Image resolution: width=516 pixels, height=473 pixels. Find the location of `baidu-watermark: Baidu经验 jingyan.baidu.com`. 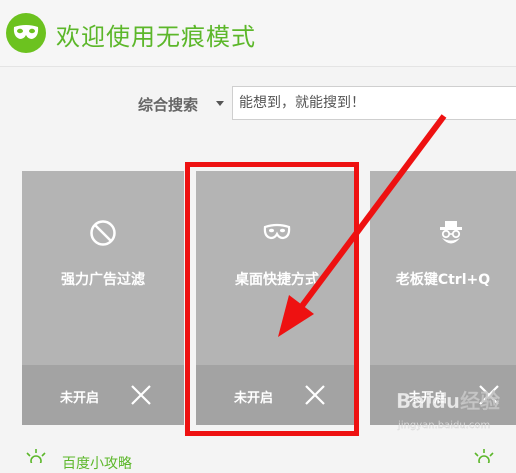

baidu-watermark: Baidu经验 jingyan.baidu.com is located at coordinates (448, 410).